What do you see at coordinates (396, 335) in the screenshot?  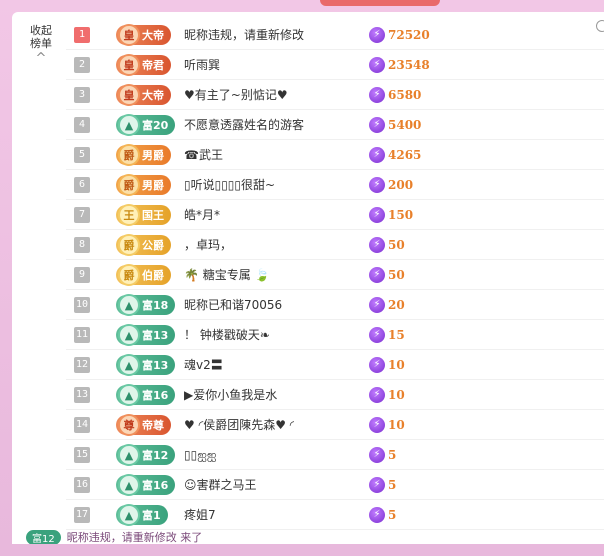 I see `score-value: 15` at bounding box center [396, 335].